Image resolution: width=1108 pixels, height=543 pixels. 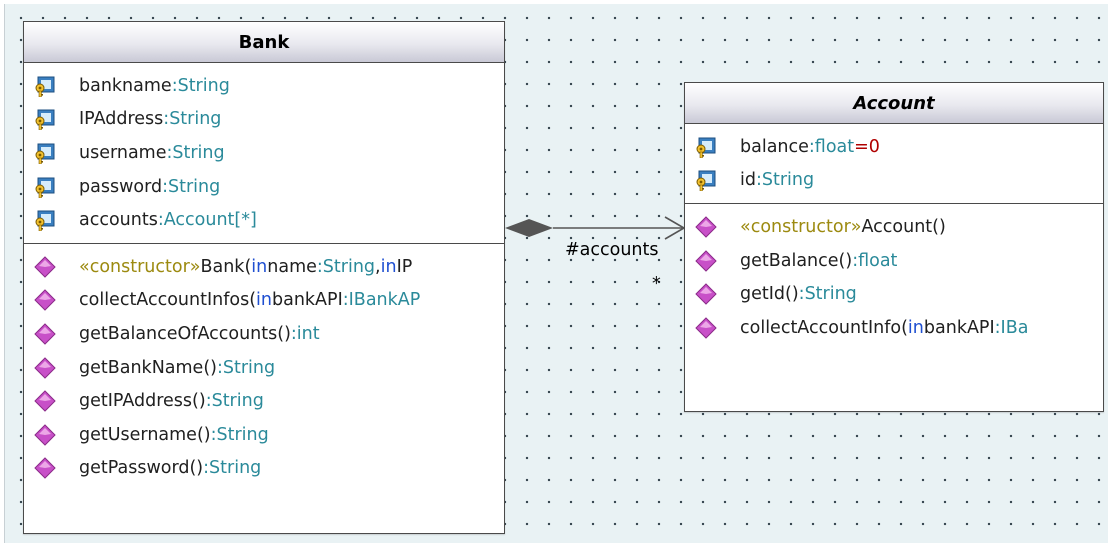 I want to click on attribute-default: =0, so click(x=867, y=146).